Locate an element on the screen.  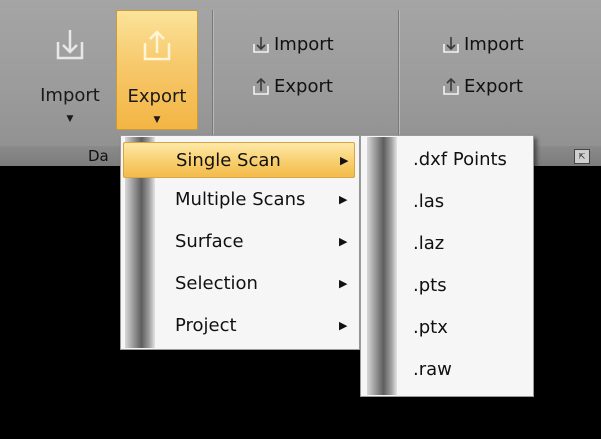
import-button: Import ▼ is located at coordinates (70, 70).